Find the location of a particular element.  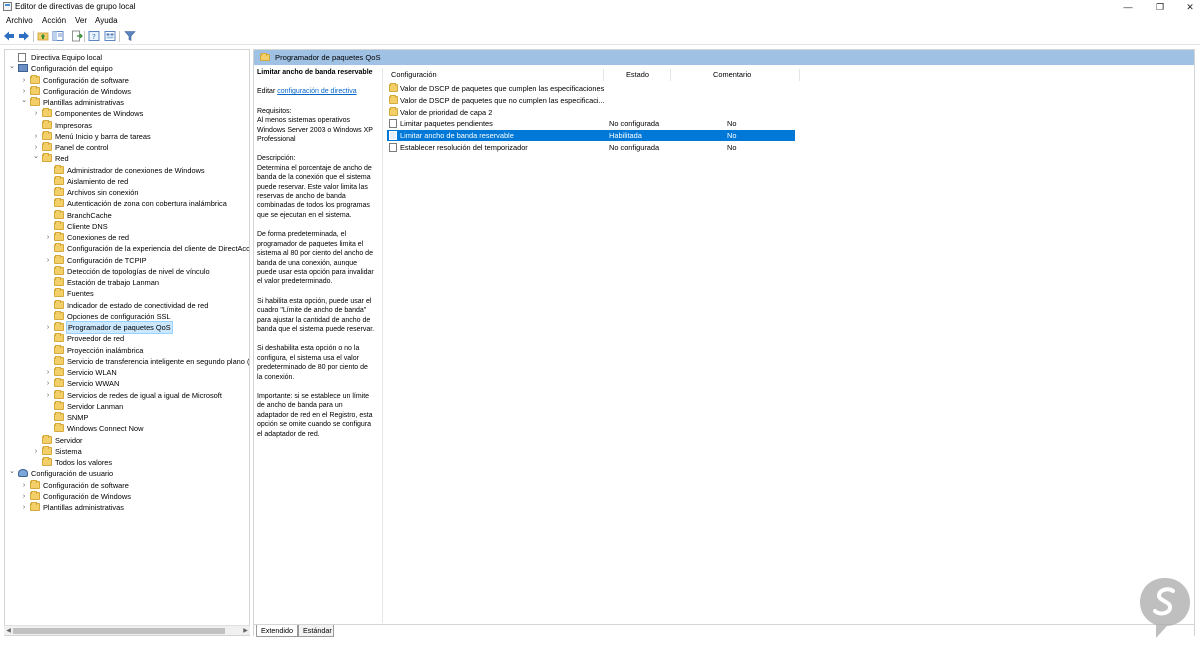

tree-item: BranchCache is located at coordinates (127, 215).